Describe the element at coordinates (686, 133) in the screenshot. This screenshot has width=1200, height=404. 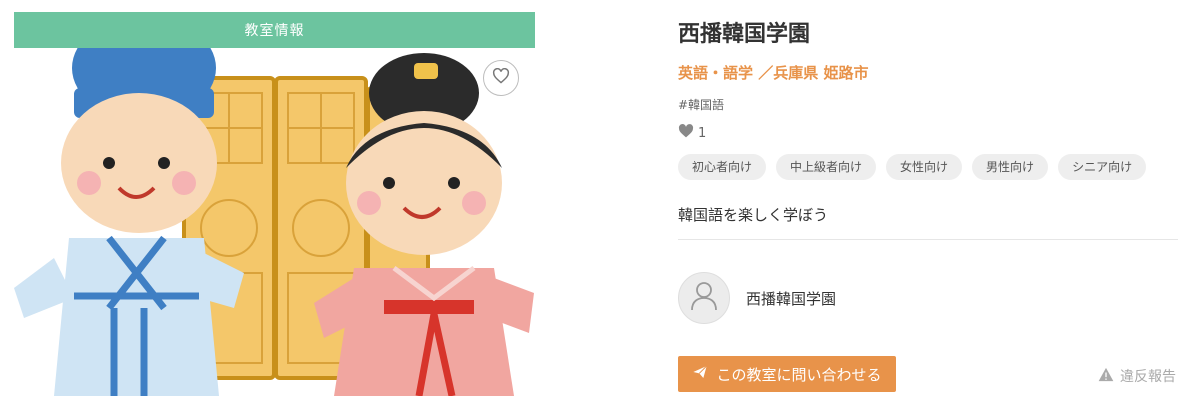
I see `heart-icon` at that location.